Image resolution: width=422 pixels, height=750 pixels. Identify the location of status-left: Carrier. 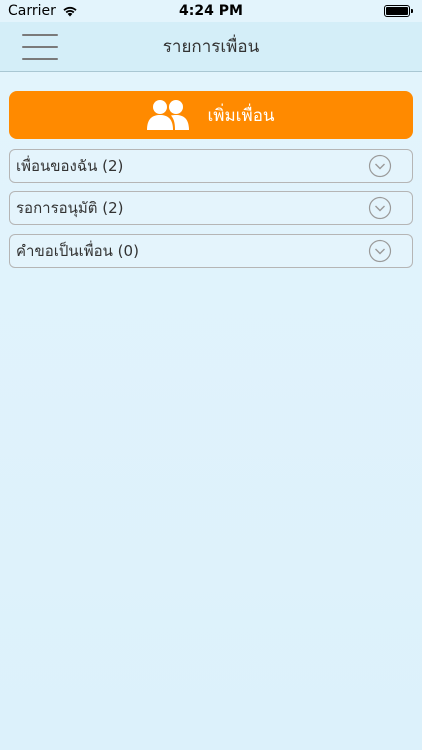
(43, 11).